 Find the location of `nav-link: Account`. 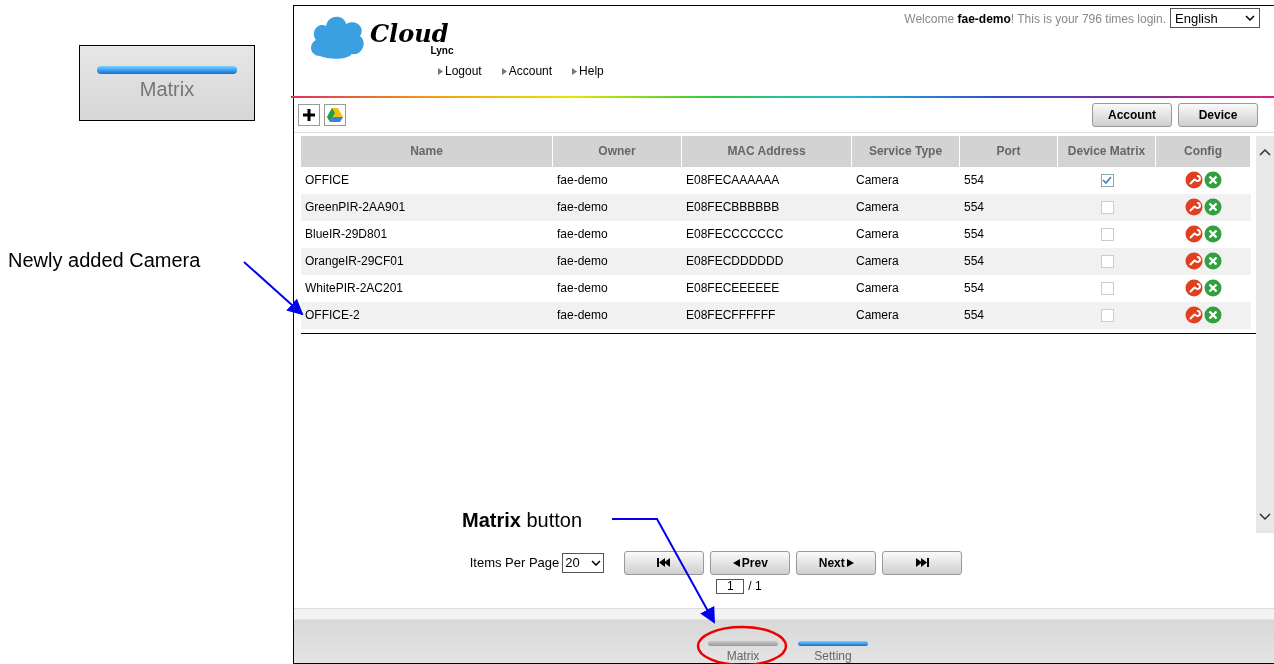

nav-link: Account is located at coordinates (527, 71).